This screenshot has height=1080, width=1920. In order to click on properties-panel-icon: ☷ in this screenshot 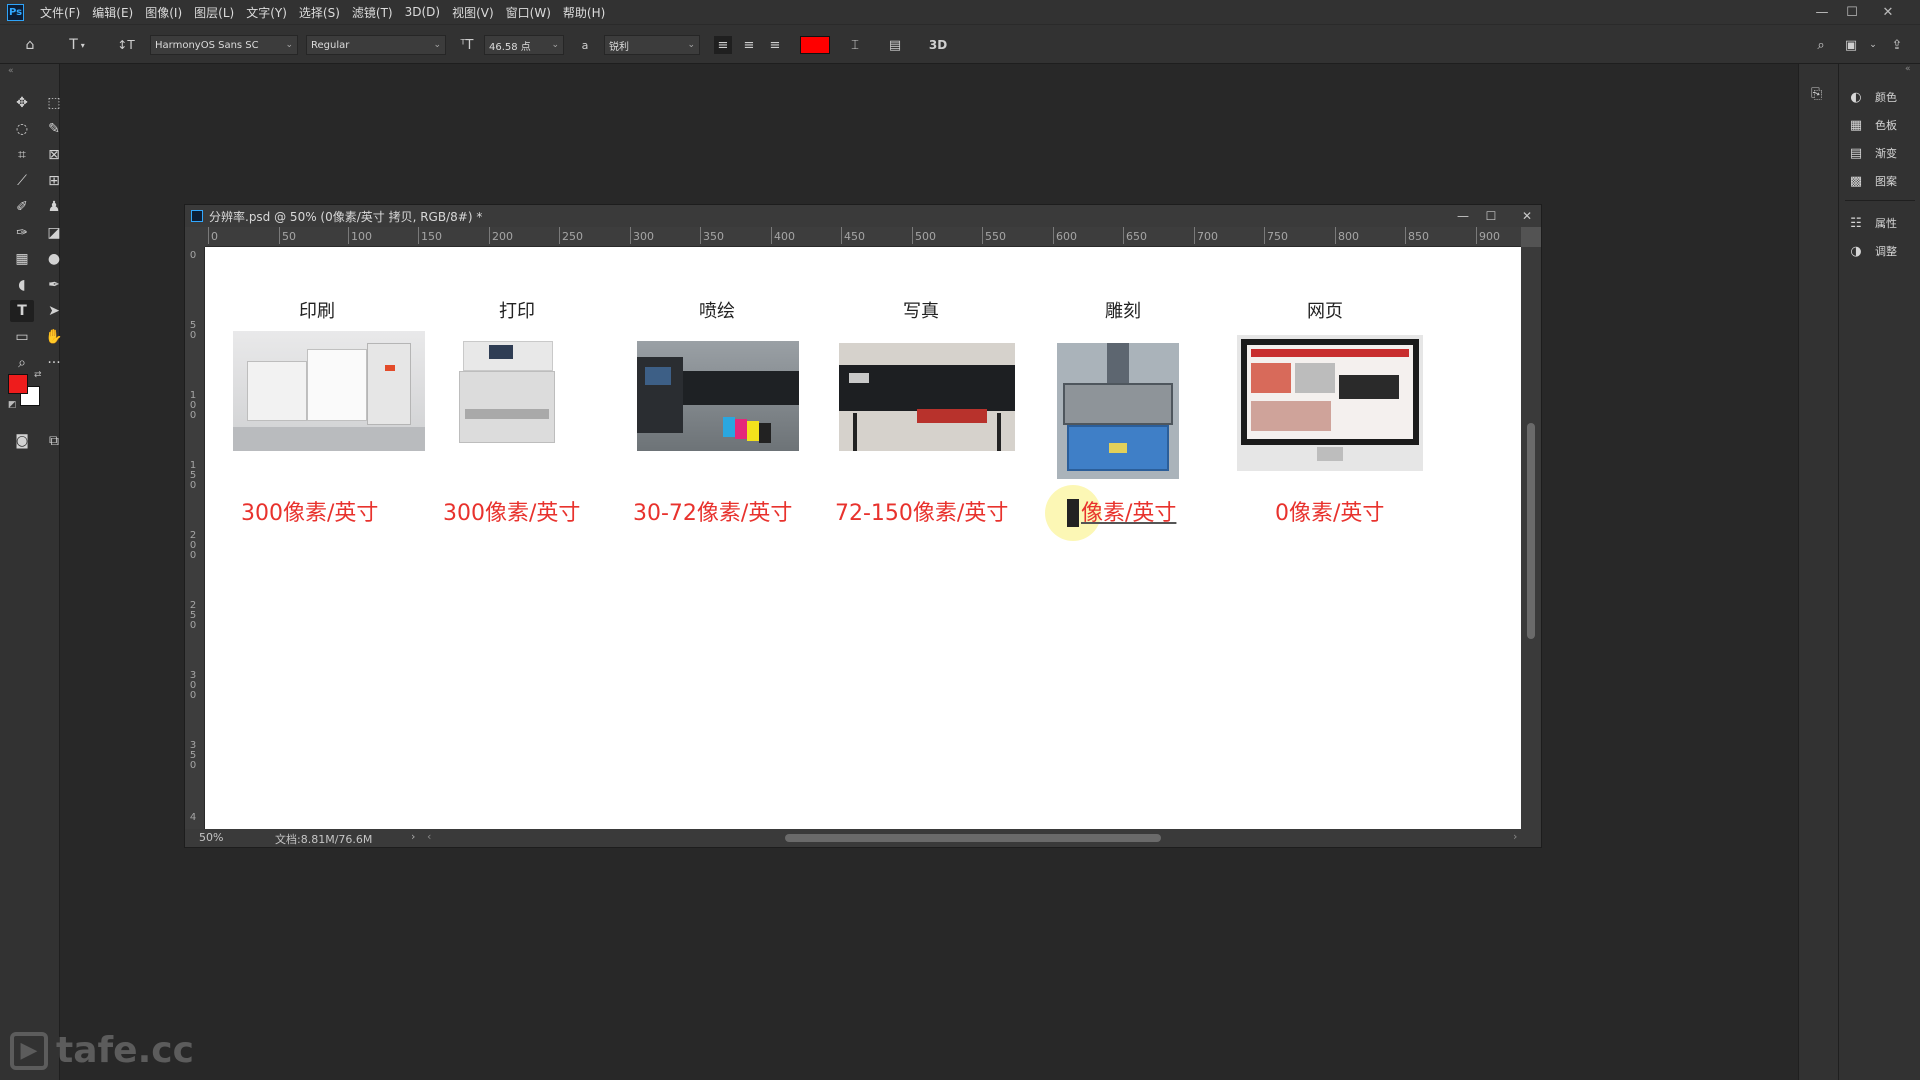, I will do `click(1856, 223)`.